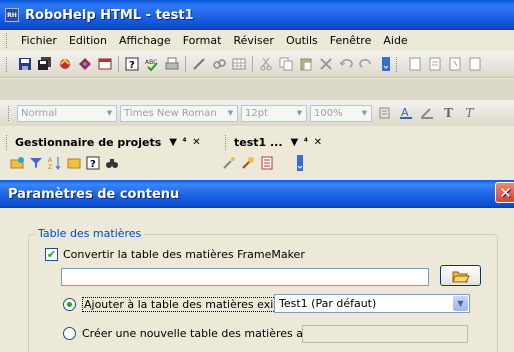  What do you see at coordinates (346, 64) in the screenshot?
I see `undo-icon` at bounding box center [346, 64].